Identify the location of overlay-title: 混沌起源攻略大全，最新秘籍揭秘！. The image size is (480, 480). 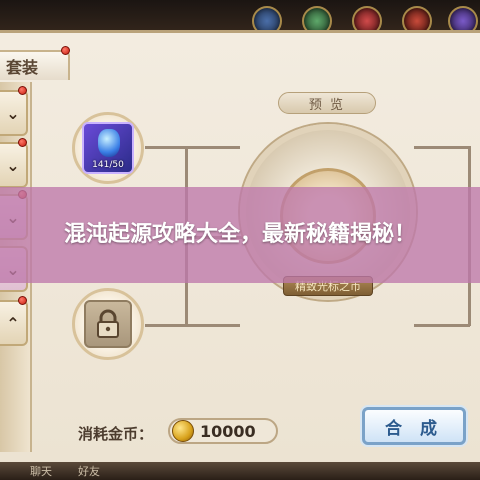
(239, 234).